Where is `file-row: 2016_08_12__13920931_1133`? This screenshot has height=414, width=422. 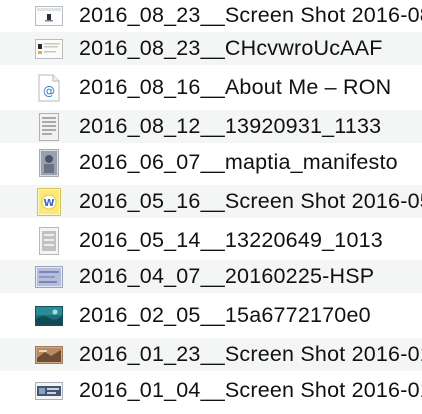
file-row: 2016_08_12__13920931_1133 is located at coordinates (211, 126).